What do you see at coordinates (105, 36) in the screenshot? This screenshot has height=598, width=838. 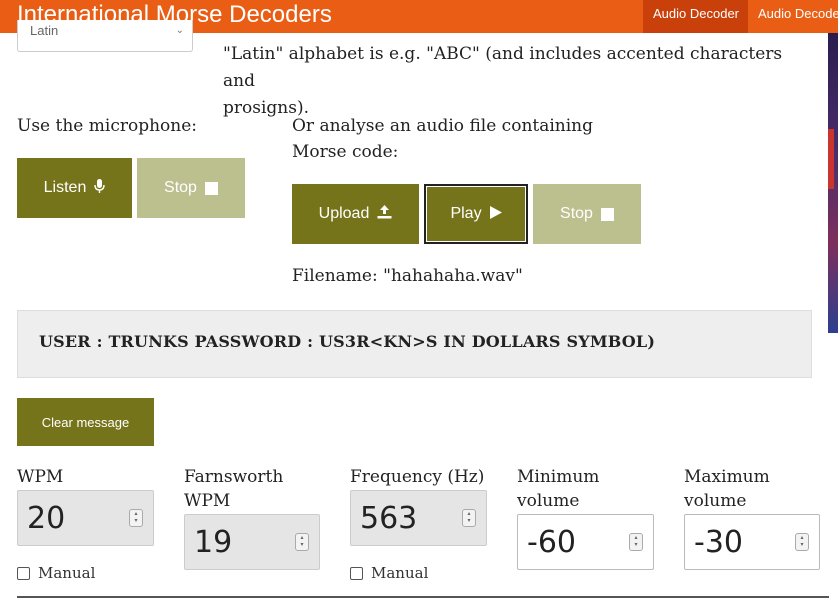 I see `alphabet-select: Latin ⌄` at bounding box center [105, 36].